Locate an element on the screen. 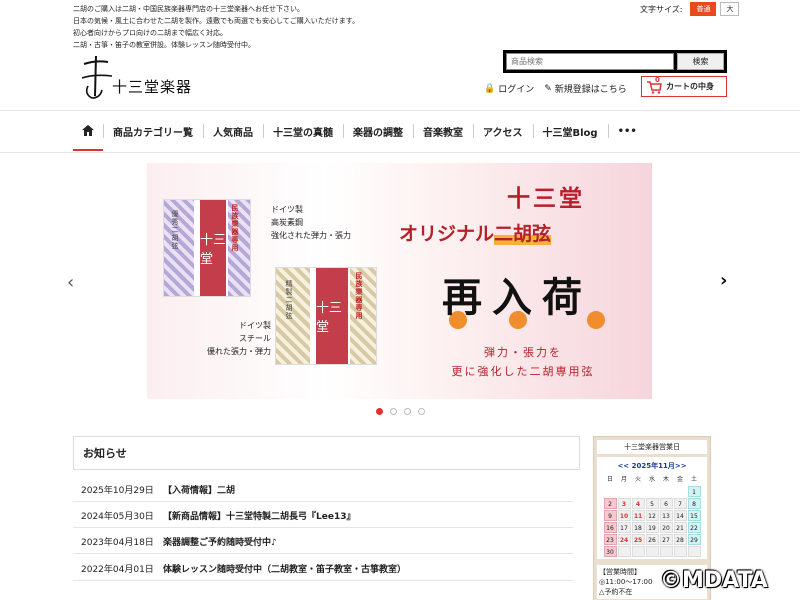  calendar-day: 4 is located at coordinates (638, 503).